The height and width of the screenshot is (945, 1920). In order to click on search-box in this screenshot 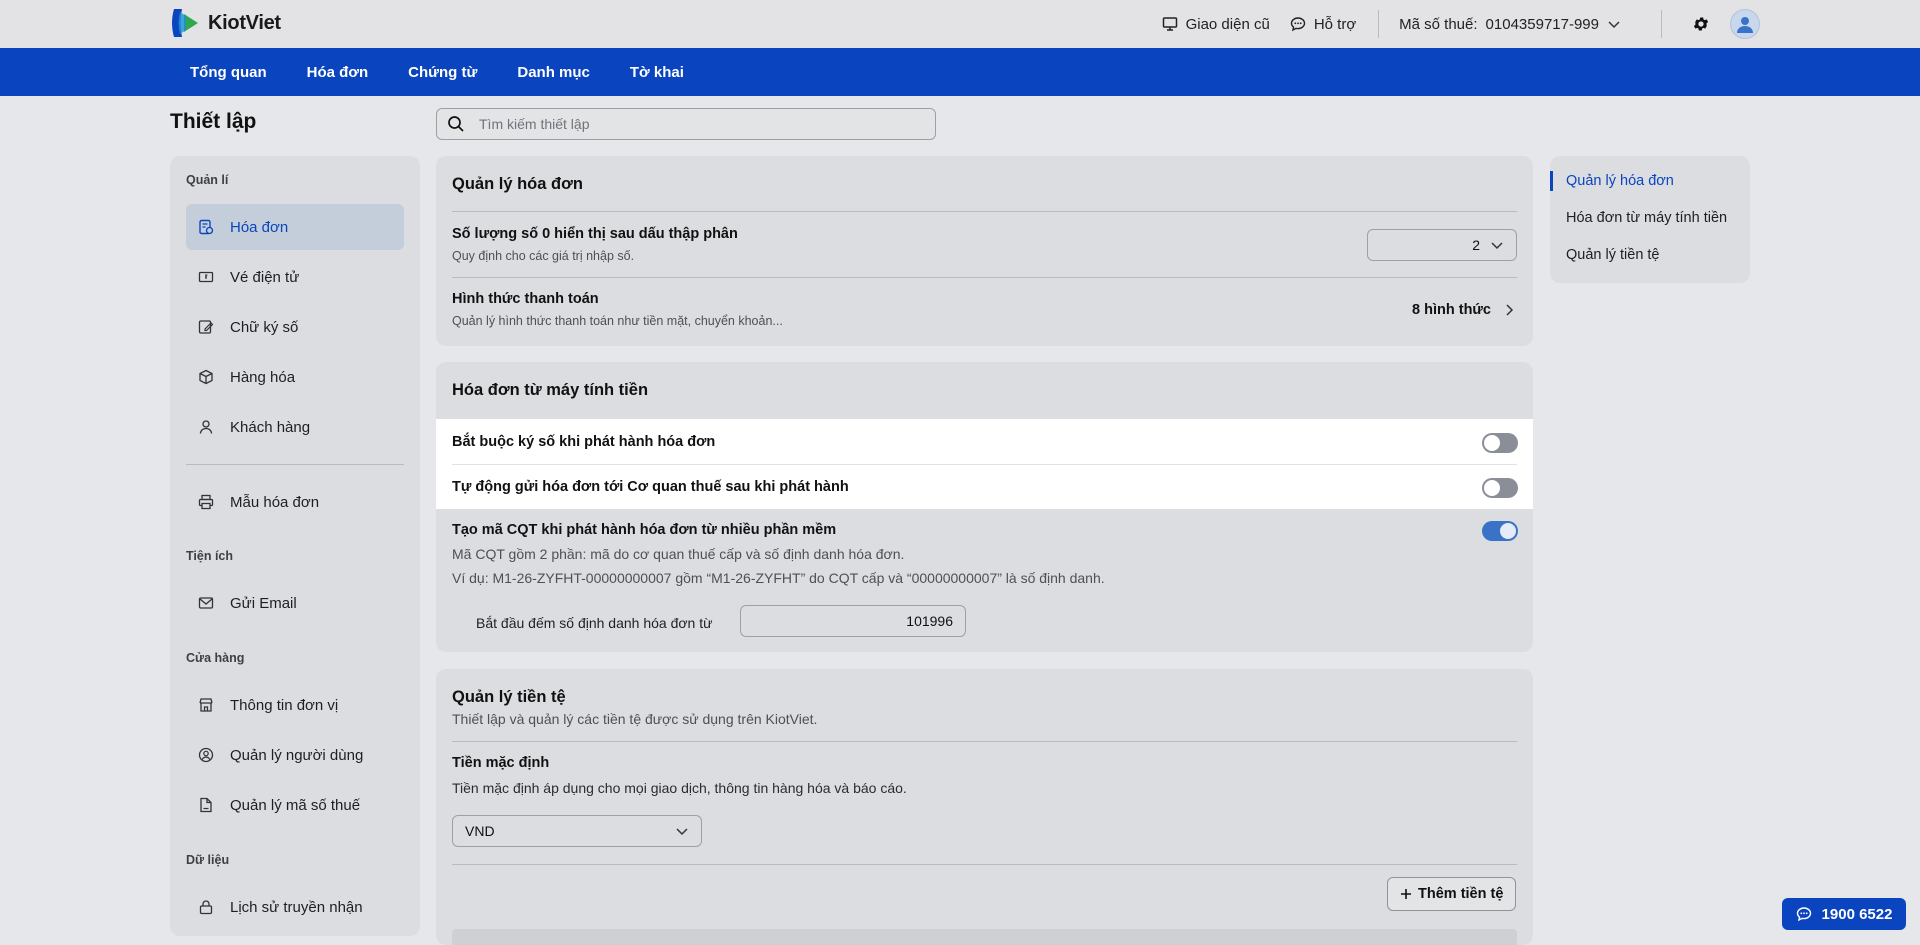, I will do `click(686, 124)`.